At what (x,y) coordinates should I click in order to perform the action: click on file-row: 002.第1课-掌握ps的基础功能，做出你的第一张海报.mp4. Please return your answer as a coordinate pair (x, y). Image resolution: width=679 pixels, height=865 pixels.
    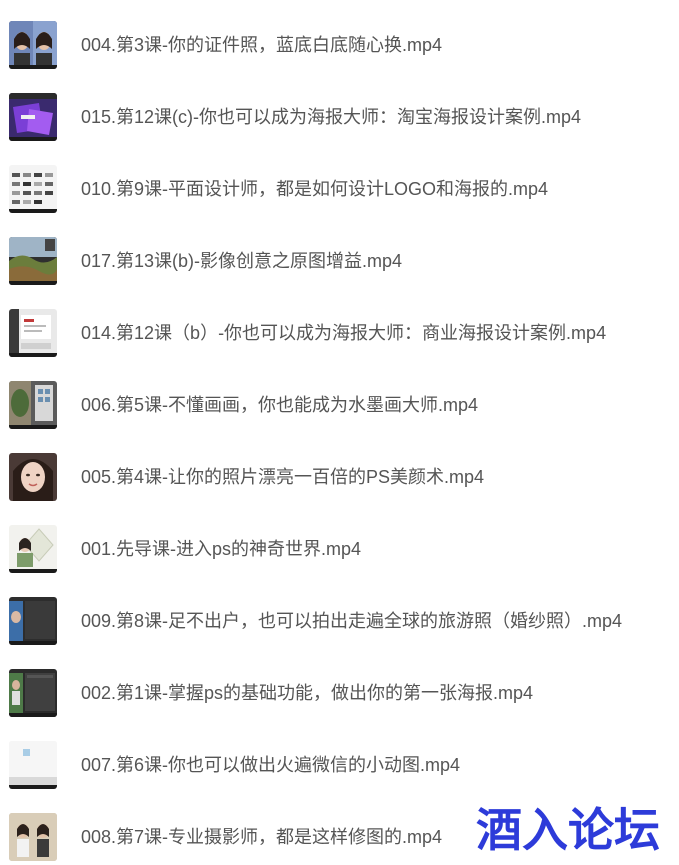
    Looking at the image, I should click on (339, 693).